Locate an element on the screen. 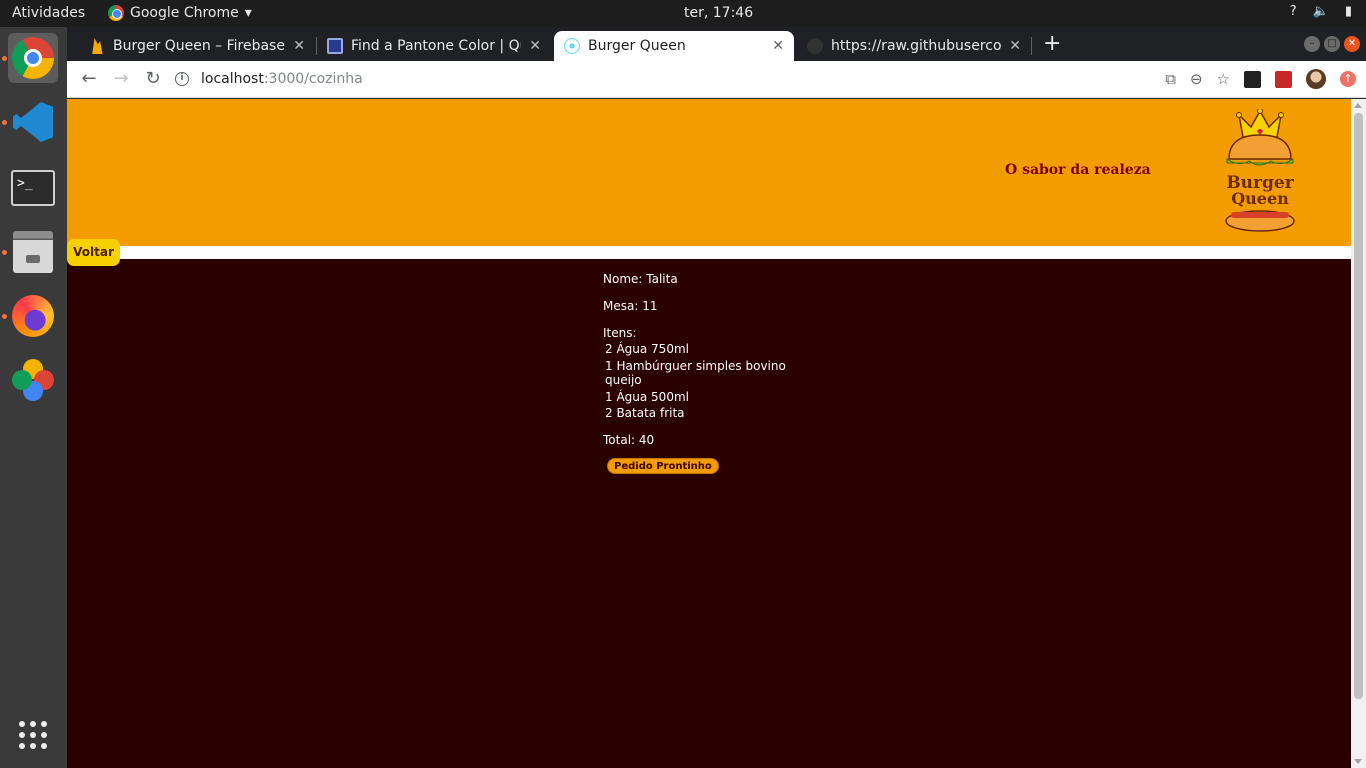  profile-avatar is located at coordinates (1316, 79).